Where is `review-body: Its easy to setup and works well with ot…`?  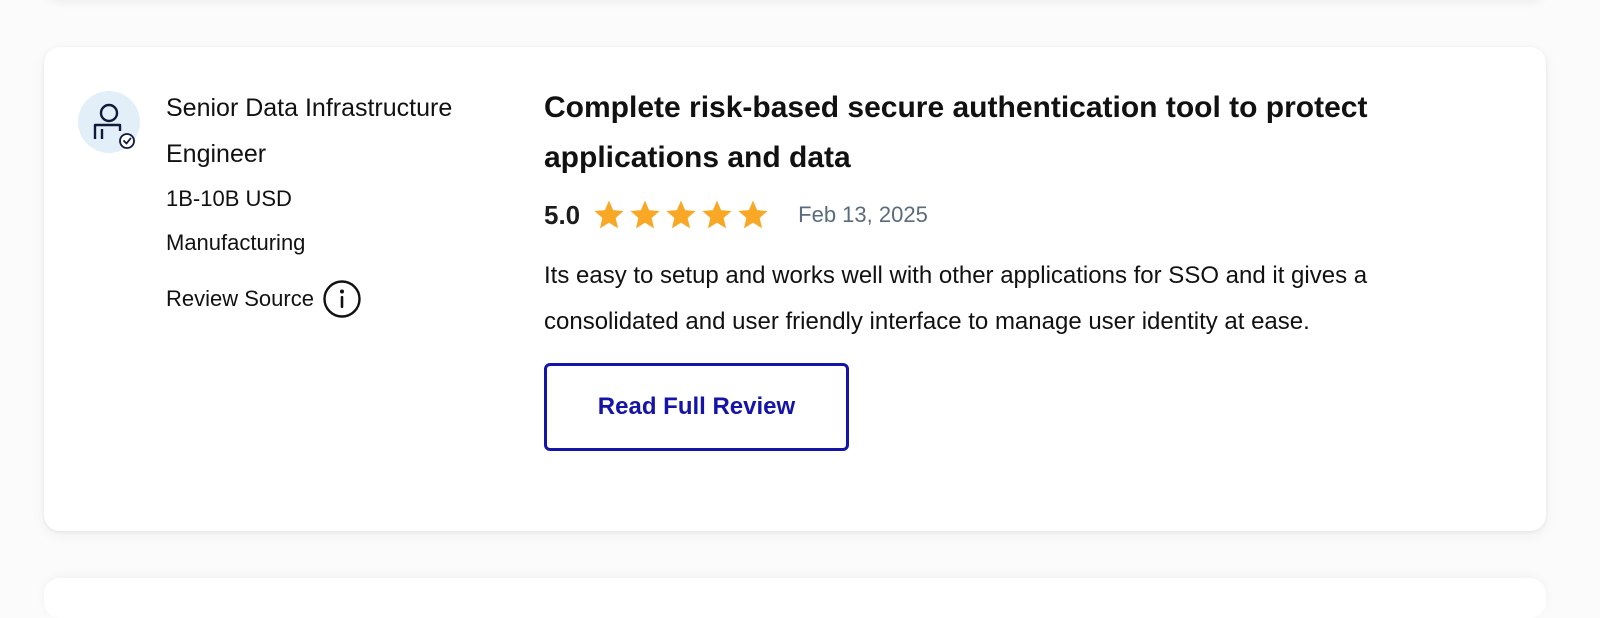 review-body: Its easy to setup and works well with ot… is located at coordinates (956, 298).